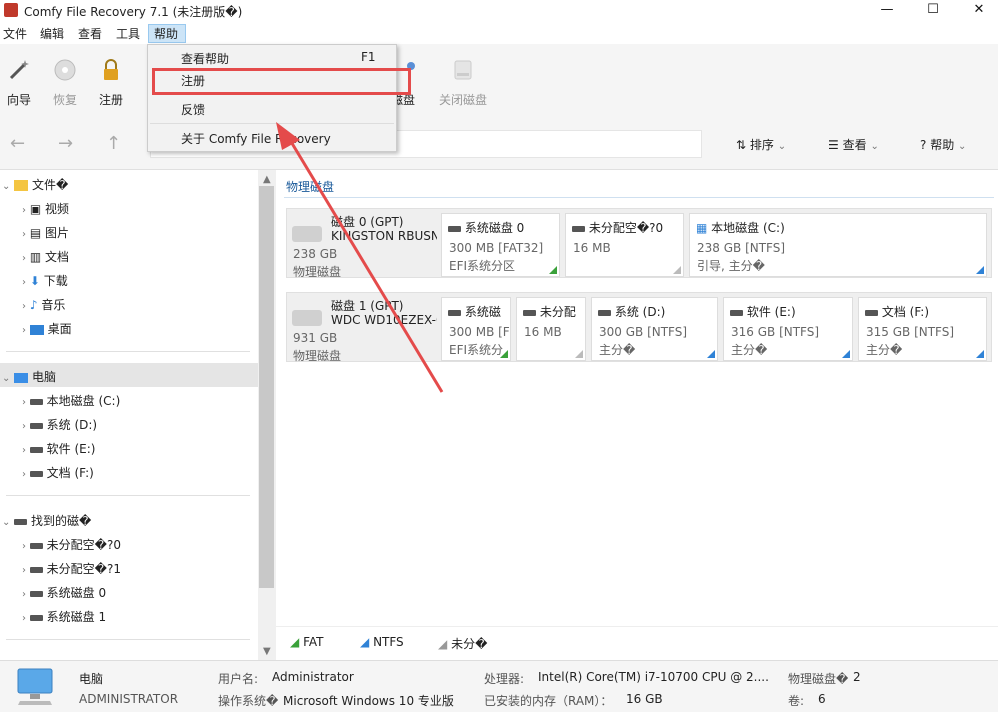  Describe the element at coordinates (853, 144) in the screenshot. I see `view-button: ☰ 查看 ⌄` at that location.